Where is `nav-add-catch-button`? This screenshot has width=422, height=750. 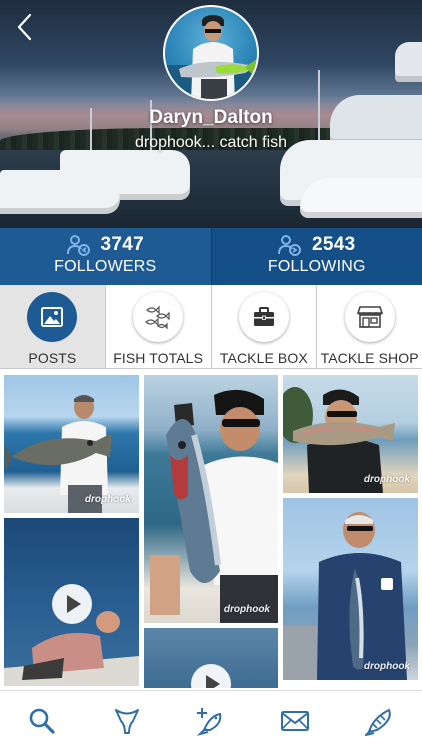 nav-add-catch-button is located at coordinates (211, 721).